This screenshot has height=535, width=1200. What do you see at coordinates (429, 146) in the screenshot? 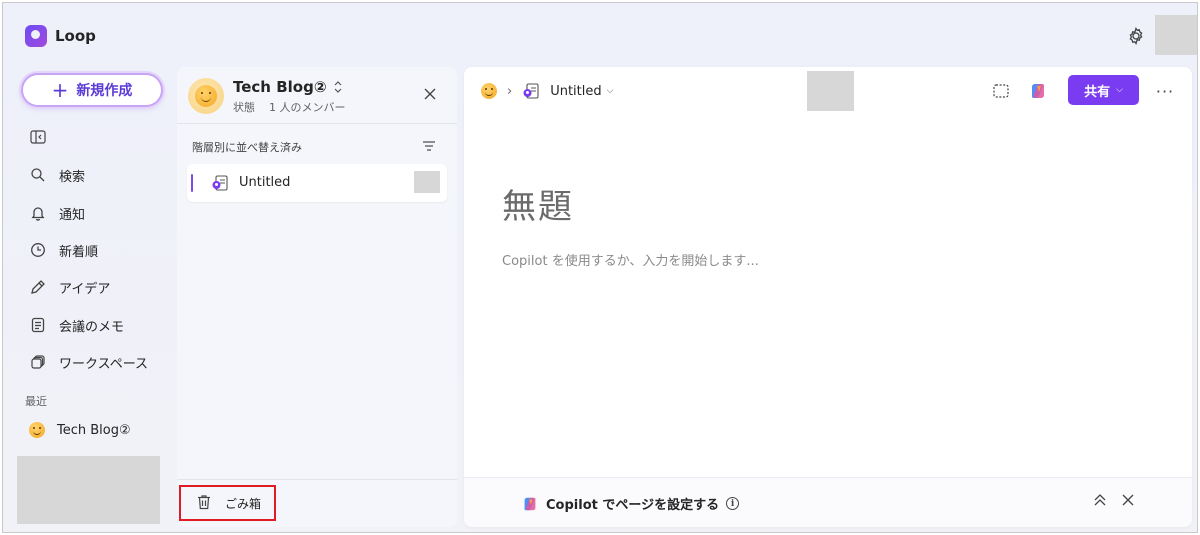
I see `filter-icon` at bounding box center [429, 146].